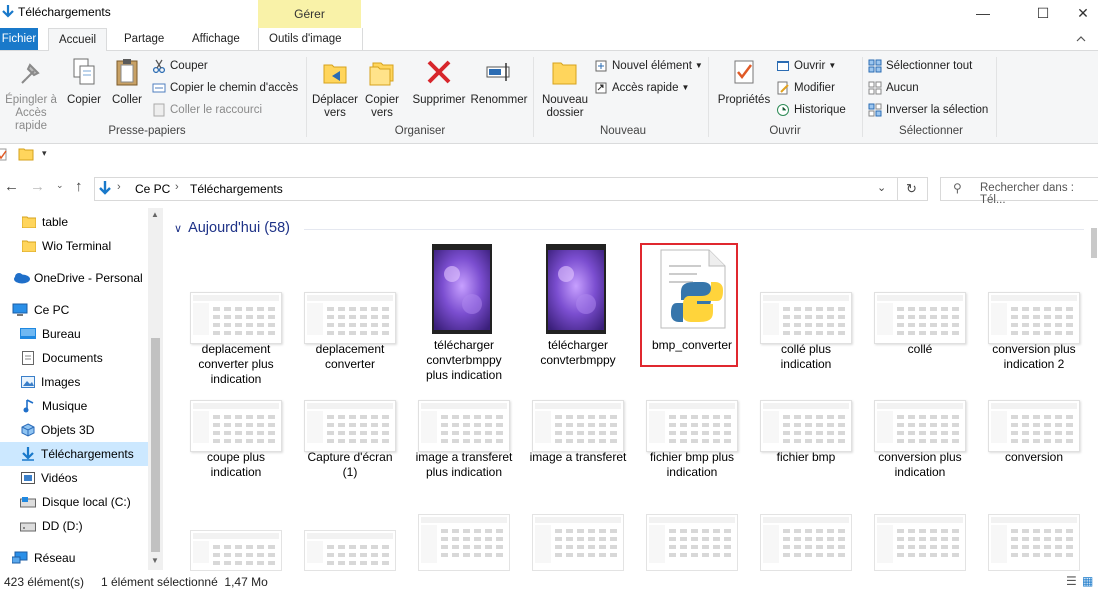 This screenshot has width=1098, height=591. I want to click on file-tile: collé, so click(920, 304).